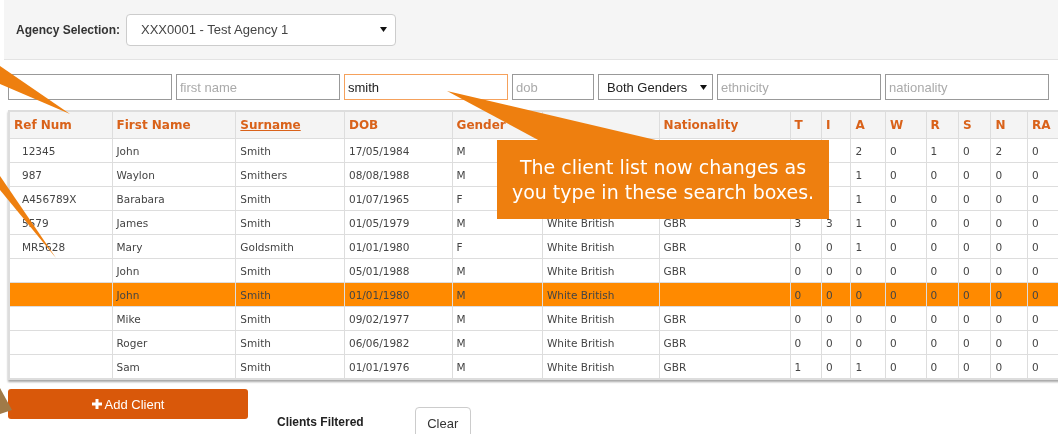 The height and width of the screenshot is (434, 1058). What do you see at coordinates (60, 150) in the screenshot?
I see `table-cell: 12345` at bounding box center [60, 150].